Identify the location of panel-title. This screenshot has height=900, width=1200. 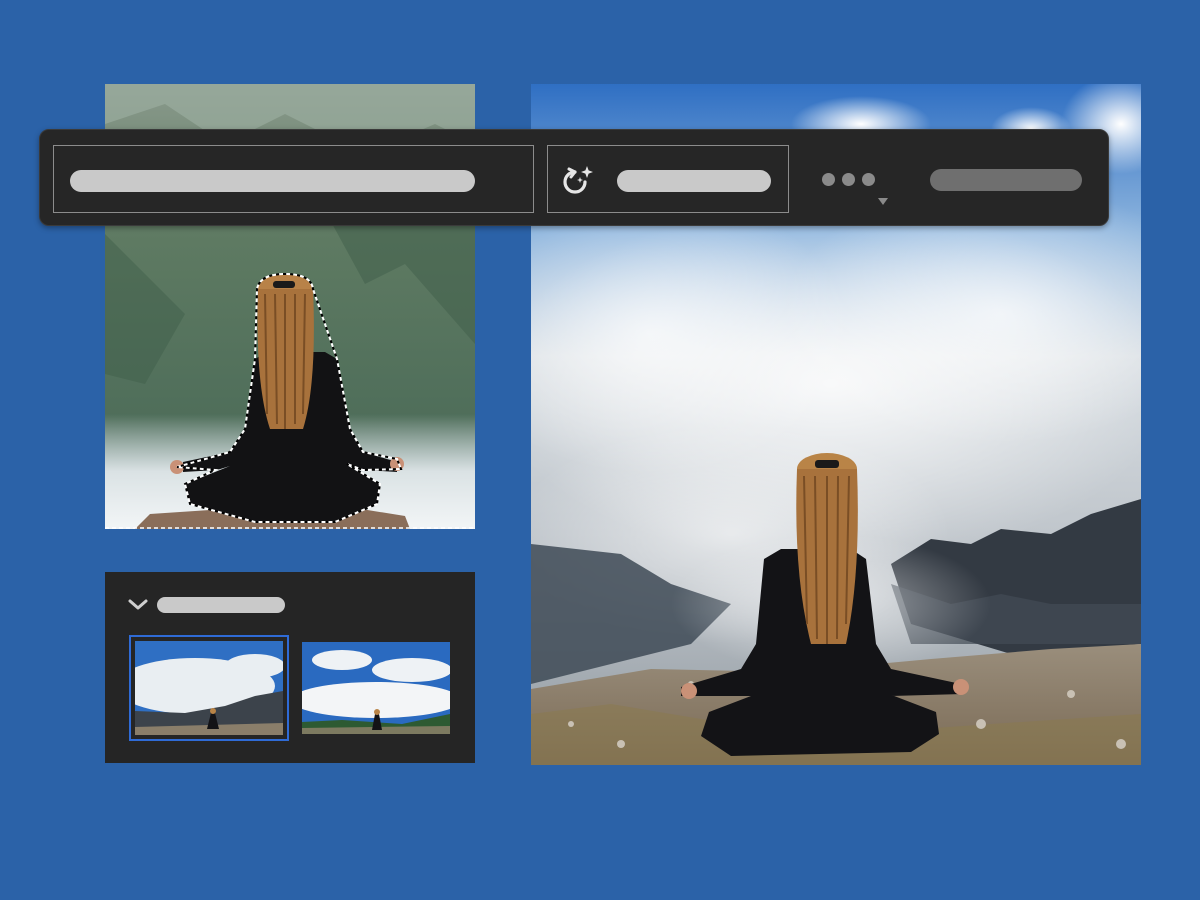
(221, 605).